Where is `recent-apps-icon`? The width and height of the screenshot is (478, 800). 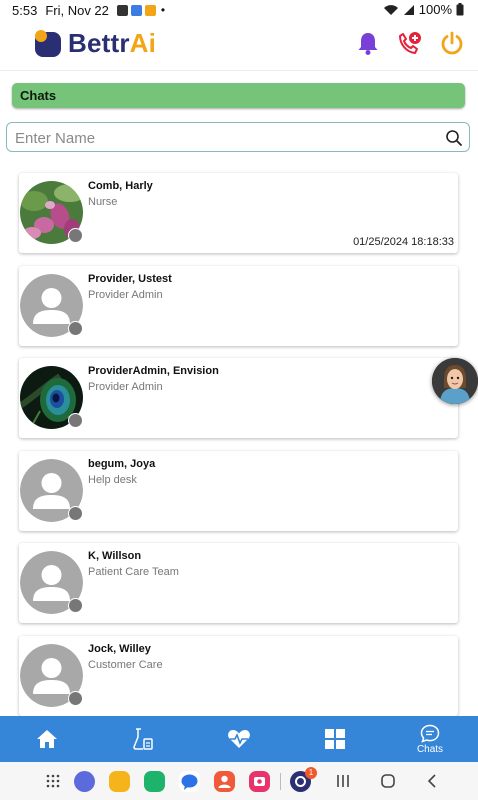
recent-apps-icon is located at coordinates (343, 781).